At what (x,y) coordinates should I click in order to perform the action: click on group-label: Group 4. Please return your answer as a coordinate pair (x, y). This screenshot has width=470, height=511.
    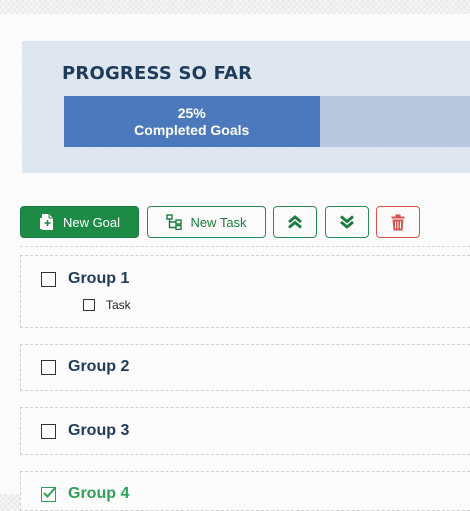
    Looking at the image, I should click on (98, 494).